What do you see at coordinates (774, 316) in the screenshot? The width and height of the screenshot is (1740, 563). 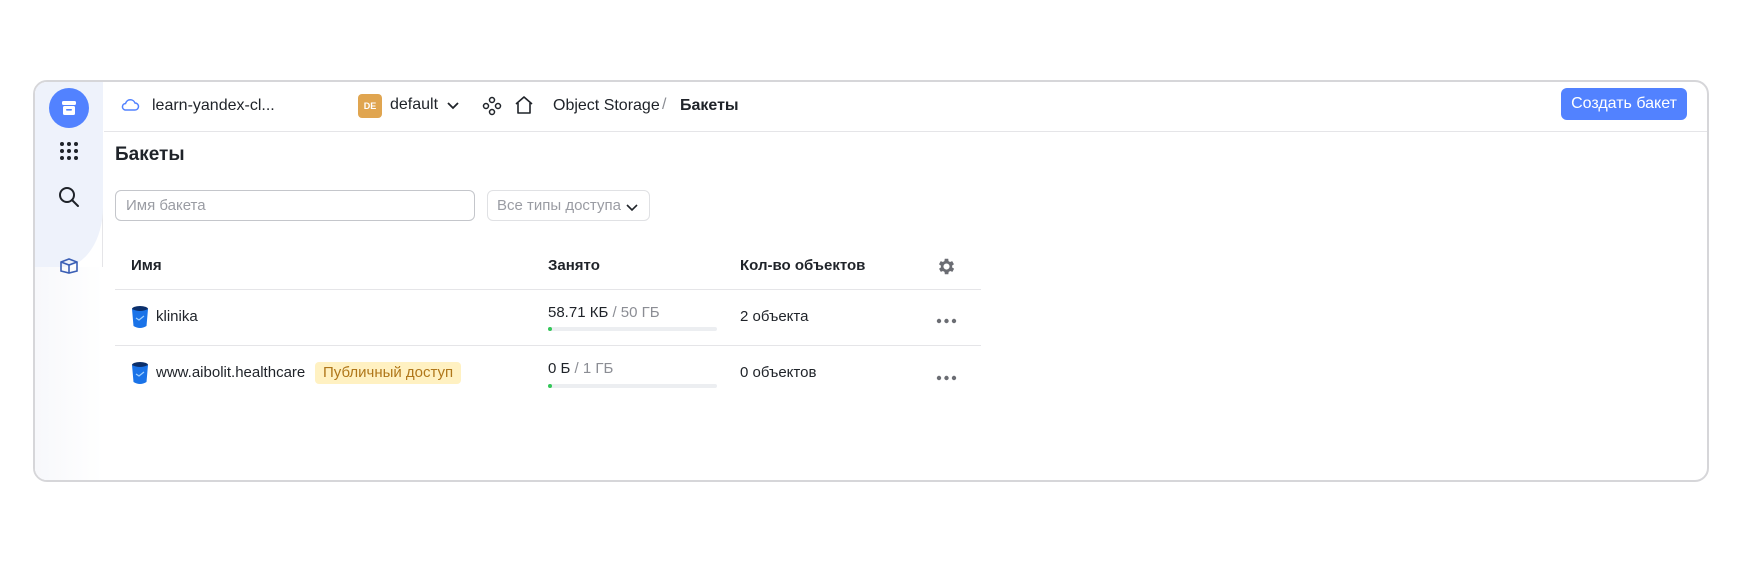 I see `object-count: 2 объекта` at bounding box center [774, 316].